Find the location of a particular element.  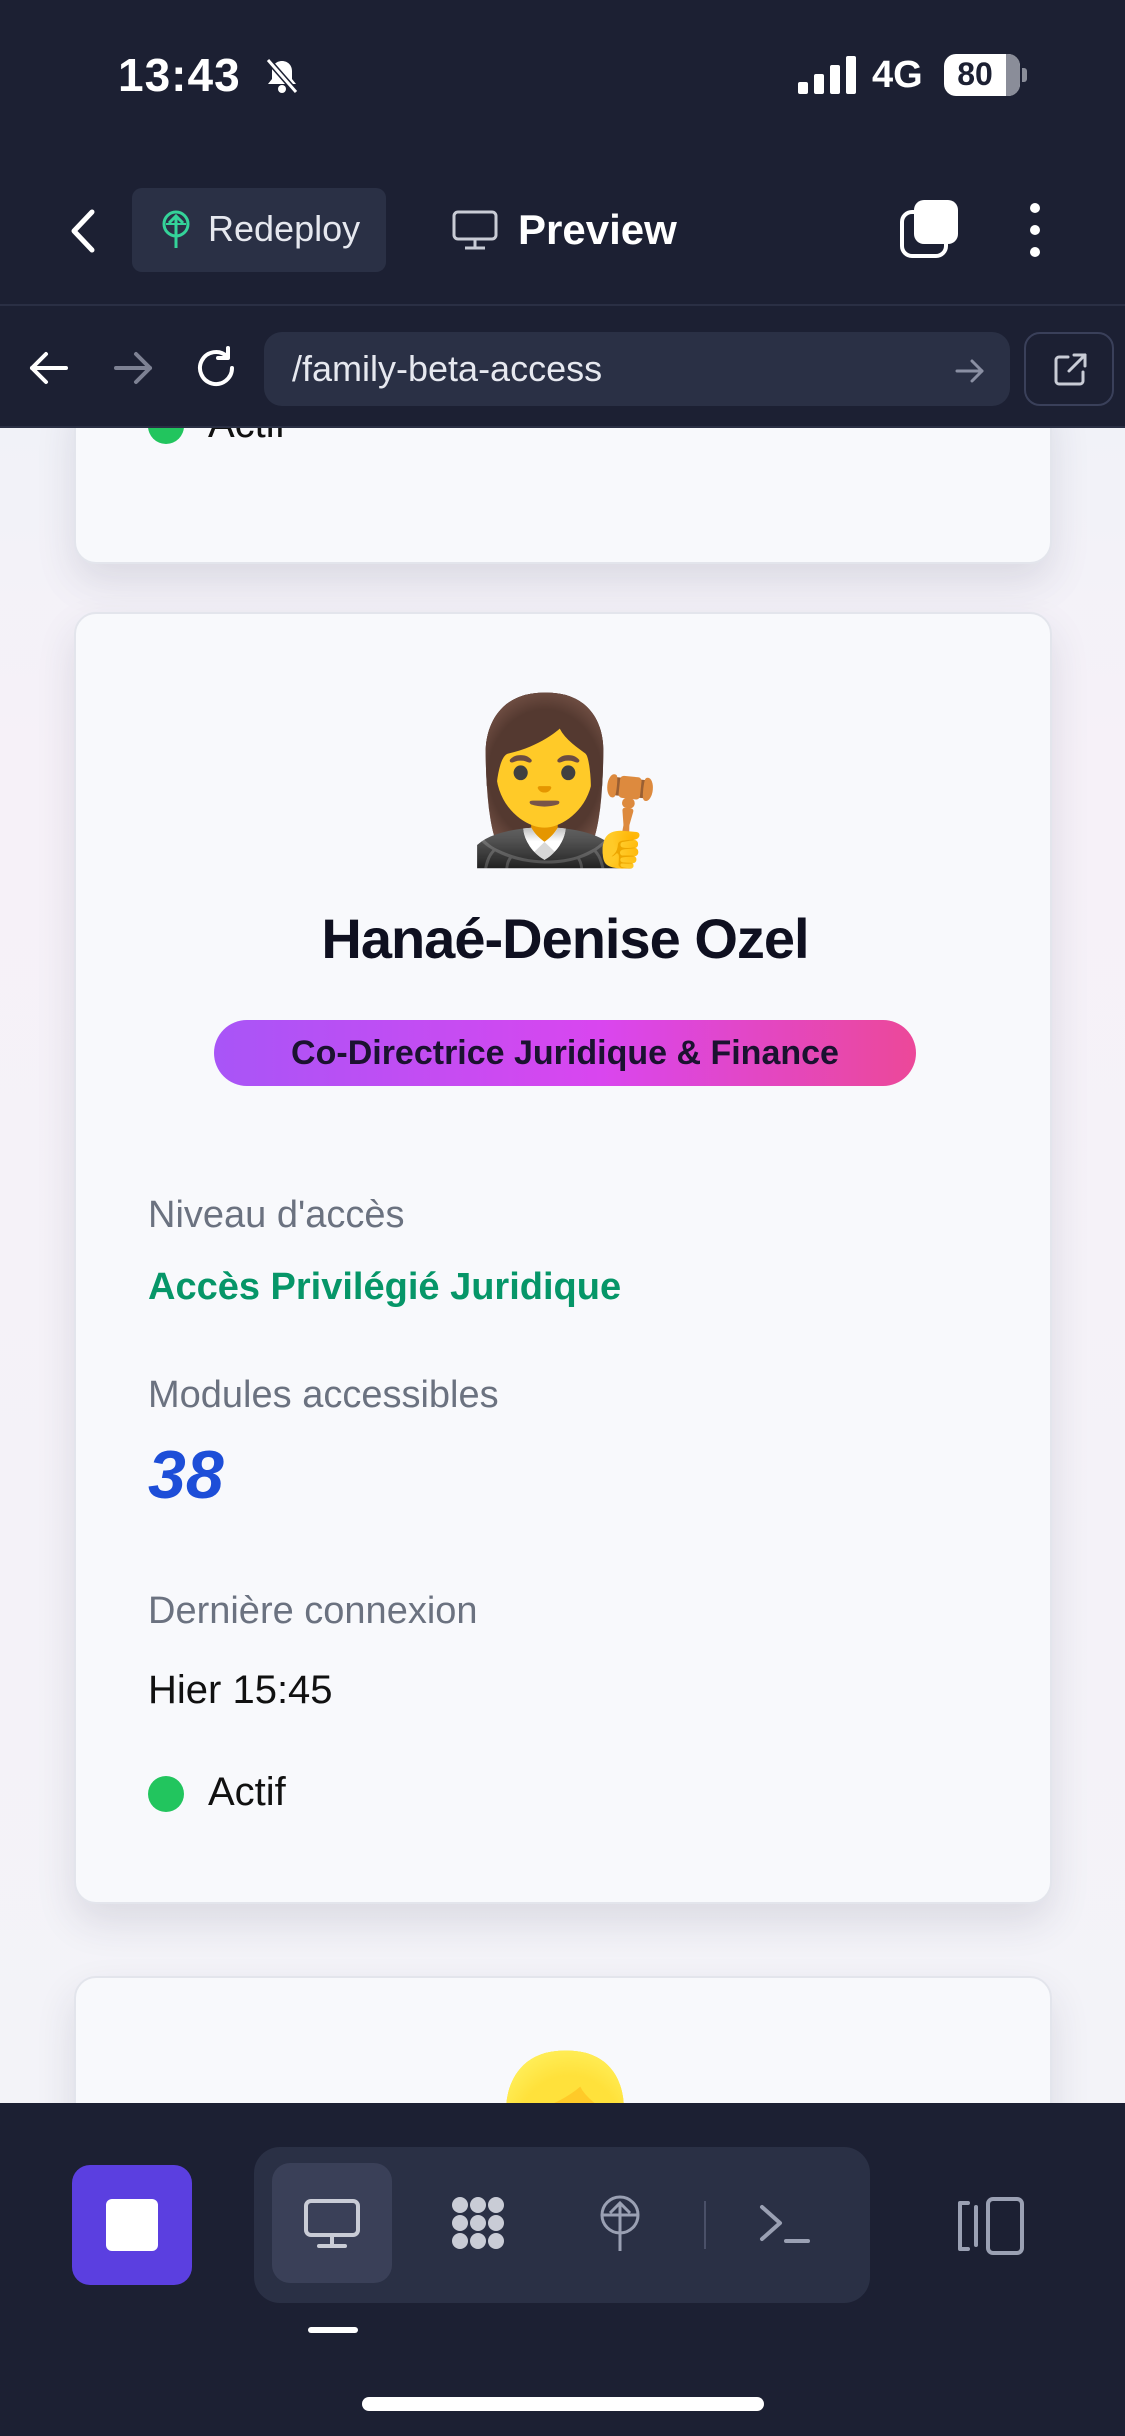

terminal-tool-button is located at coordinates (784, 2223).